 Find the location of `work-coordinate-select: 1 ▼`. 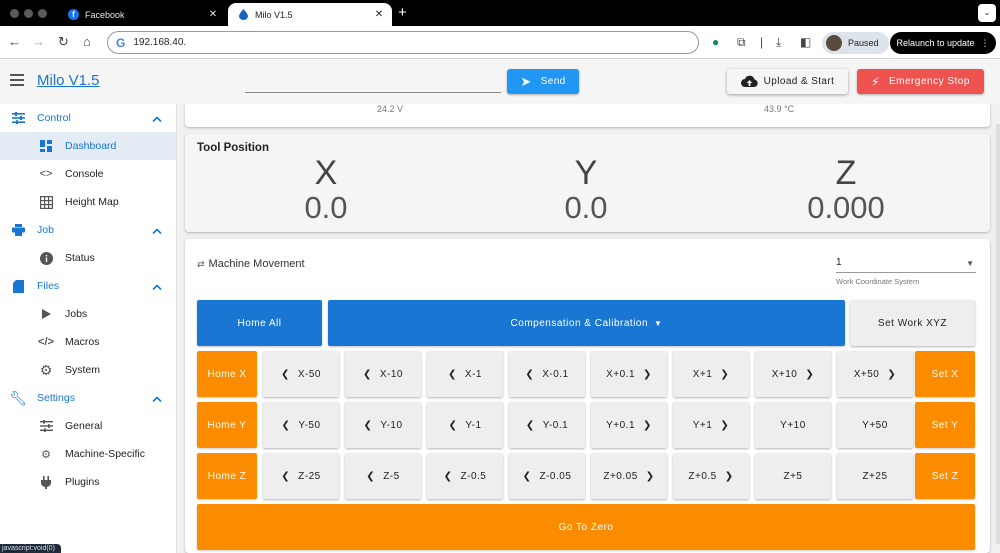

work-coordinate-select: 1 ▼ is located at coordinates (906, 264).